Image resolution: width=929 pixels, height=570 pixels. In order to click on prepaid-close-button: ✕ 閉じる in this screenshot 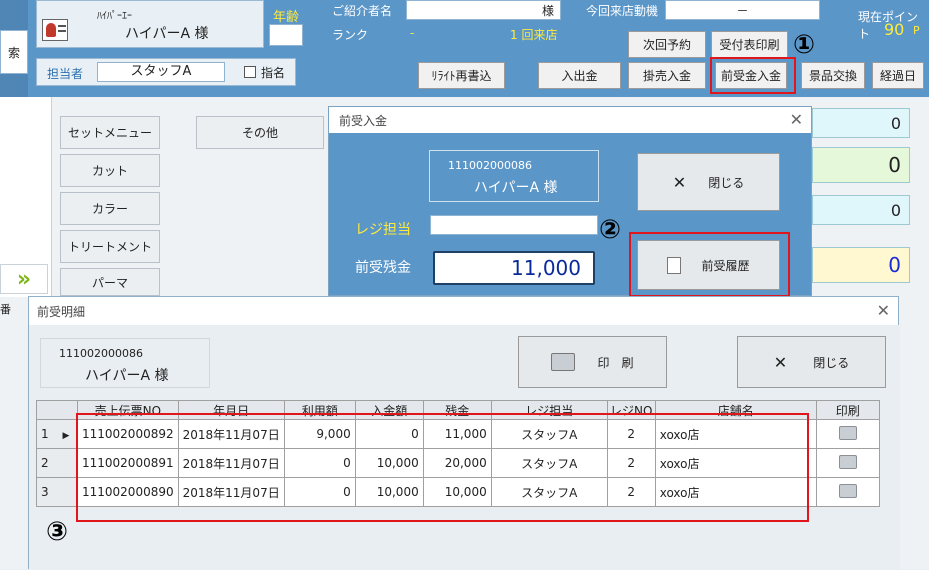, I will do `click(708, 182)`.